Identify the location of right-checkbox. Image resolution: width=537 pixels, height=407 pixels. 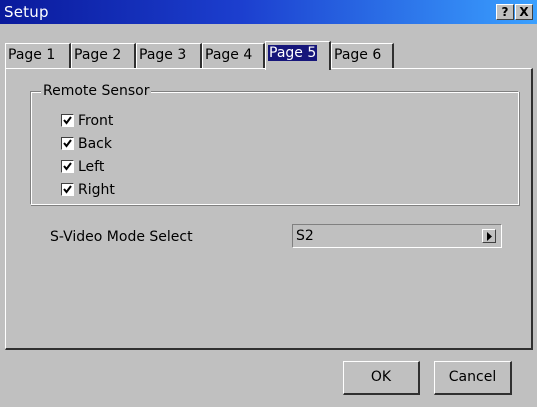
(67, 189).